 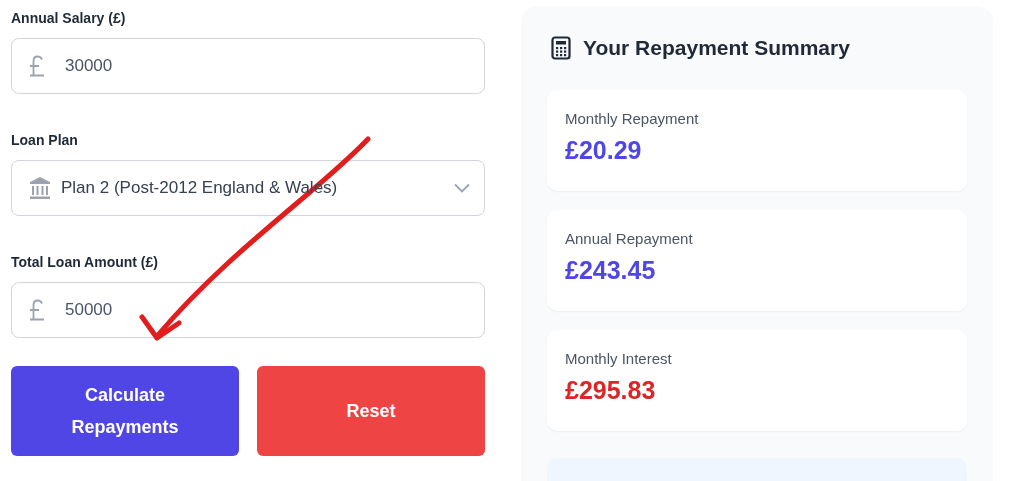 What do you see at coordinates (44, 140) in the screenshot?
I see `field-label: Loan Plan` at bounding box center [44, 140].